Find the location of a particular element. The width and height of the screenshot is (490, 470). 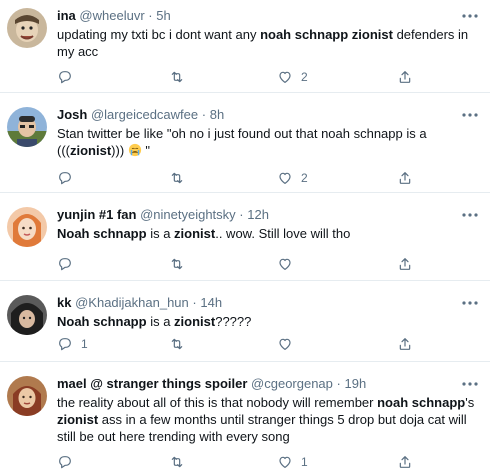

avatar-yunjin-icon is located at coordinates (27, 227).